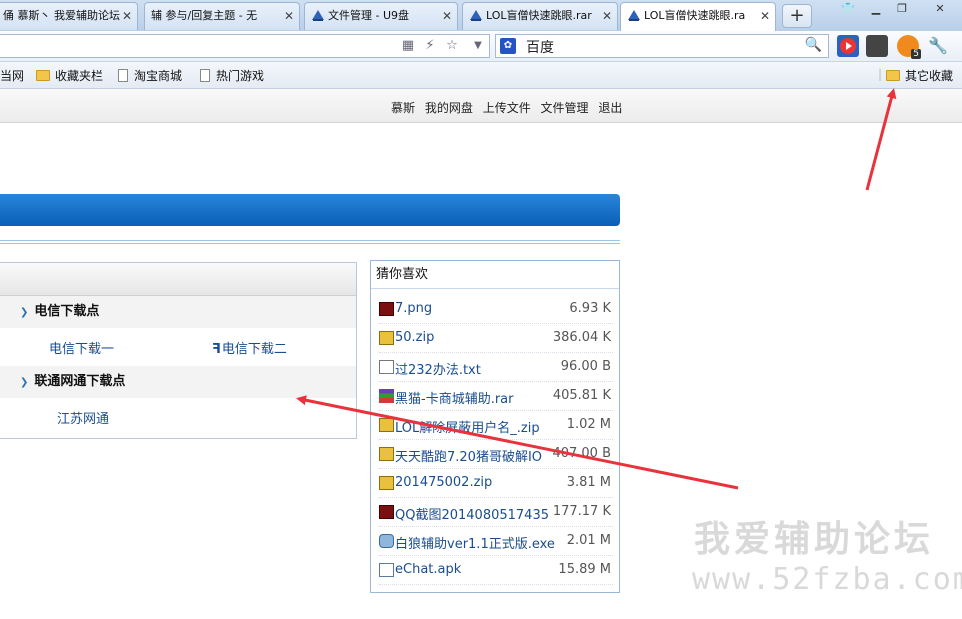 Image resolution: width=962 pixels, height=619 pixels. Describe the element at coordinates (797, 16) in the screenshot. I see `new-tab-button: +` at that location.